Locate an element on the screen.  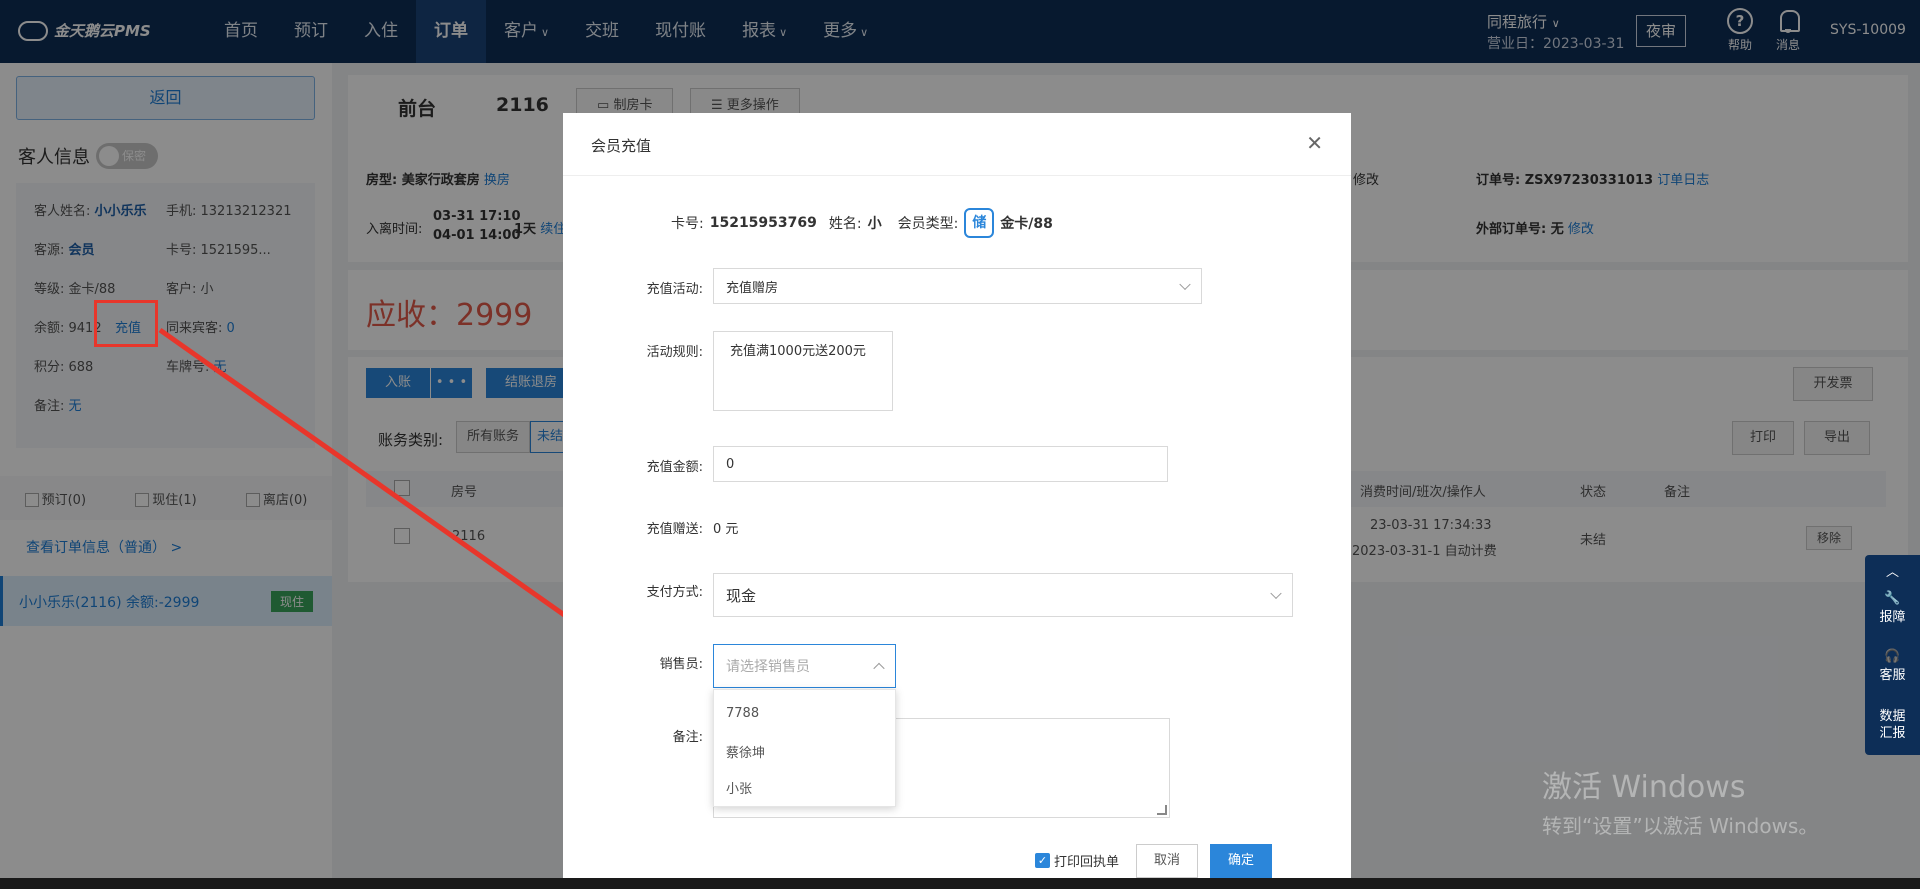
sales-select: 请选择销售员 is located at coordinates (804, 666).